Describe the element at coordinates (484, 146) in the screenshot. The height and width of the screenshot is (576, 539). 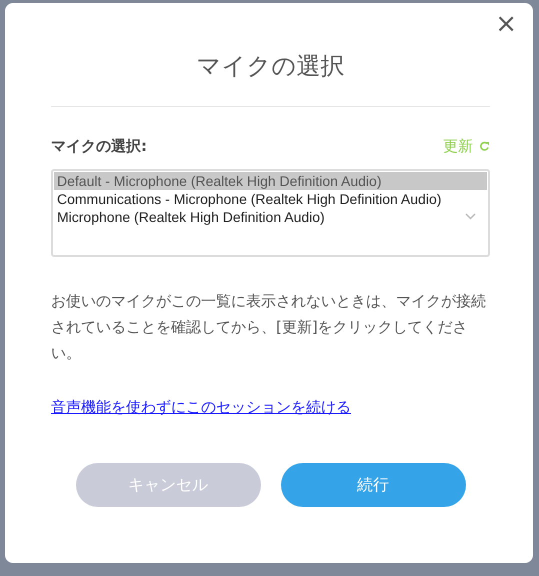
I see `refresh-icon` at that location.